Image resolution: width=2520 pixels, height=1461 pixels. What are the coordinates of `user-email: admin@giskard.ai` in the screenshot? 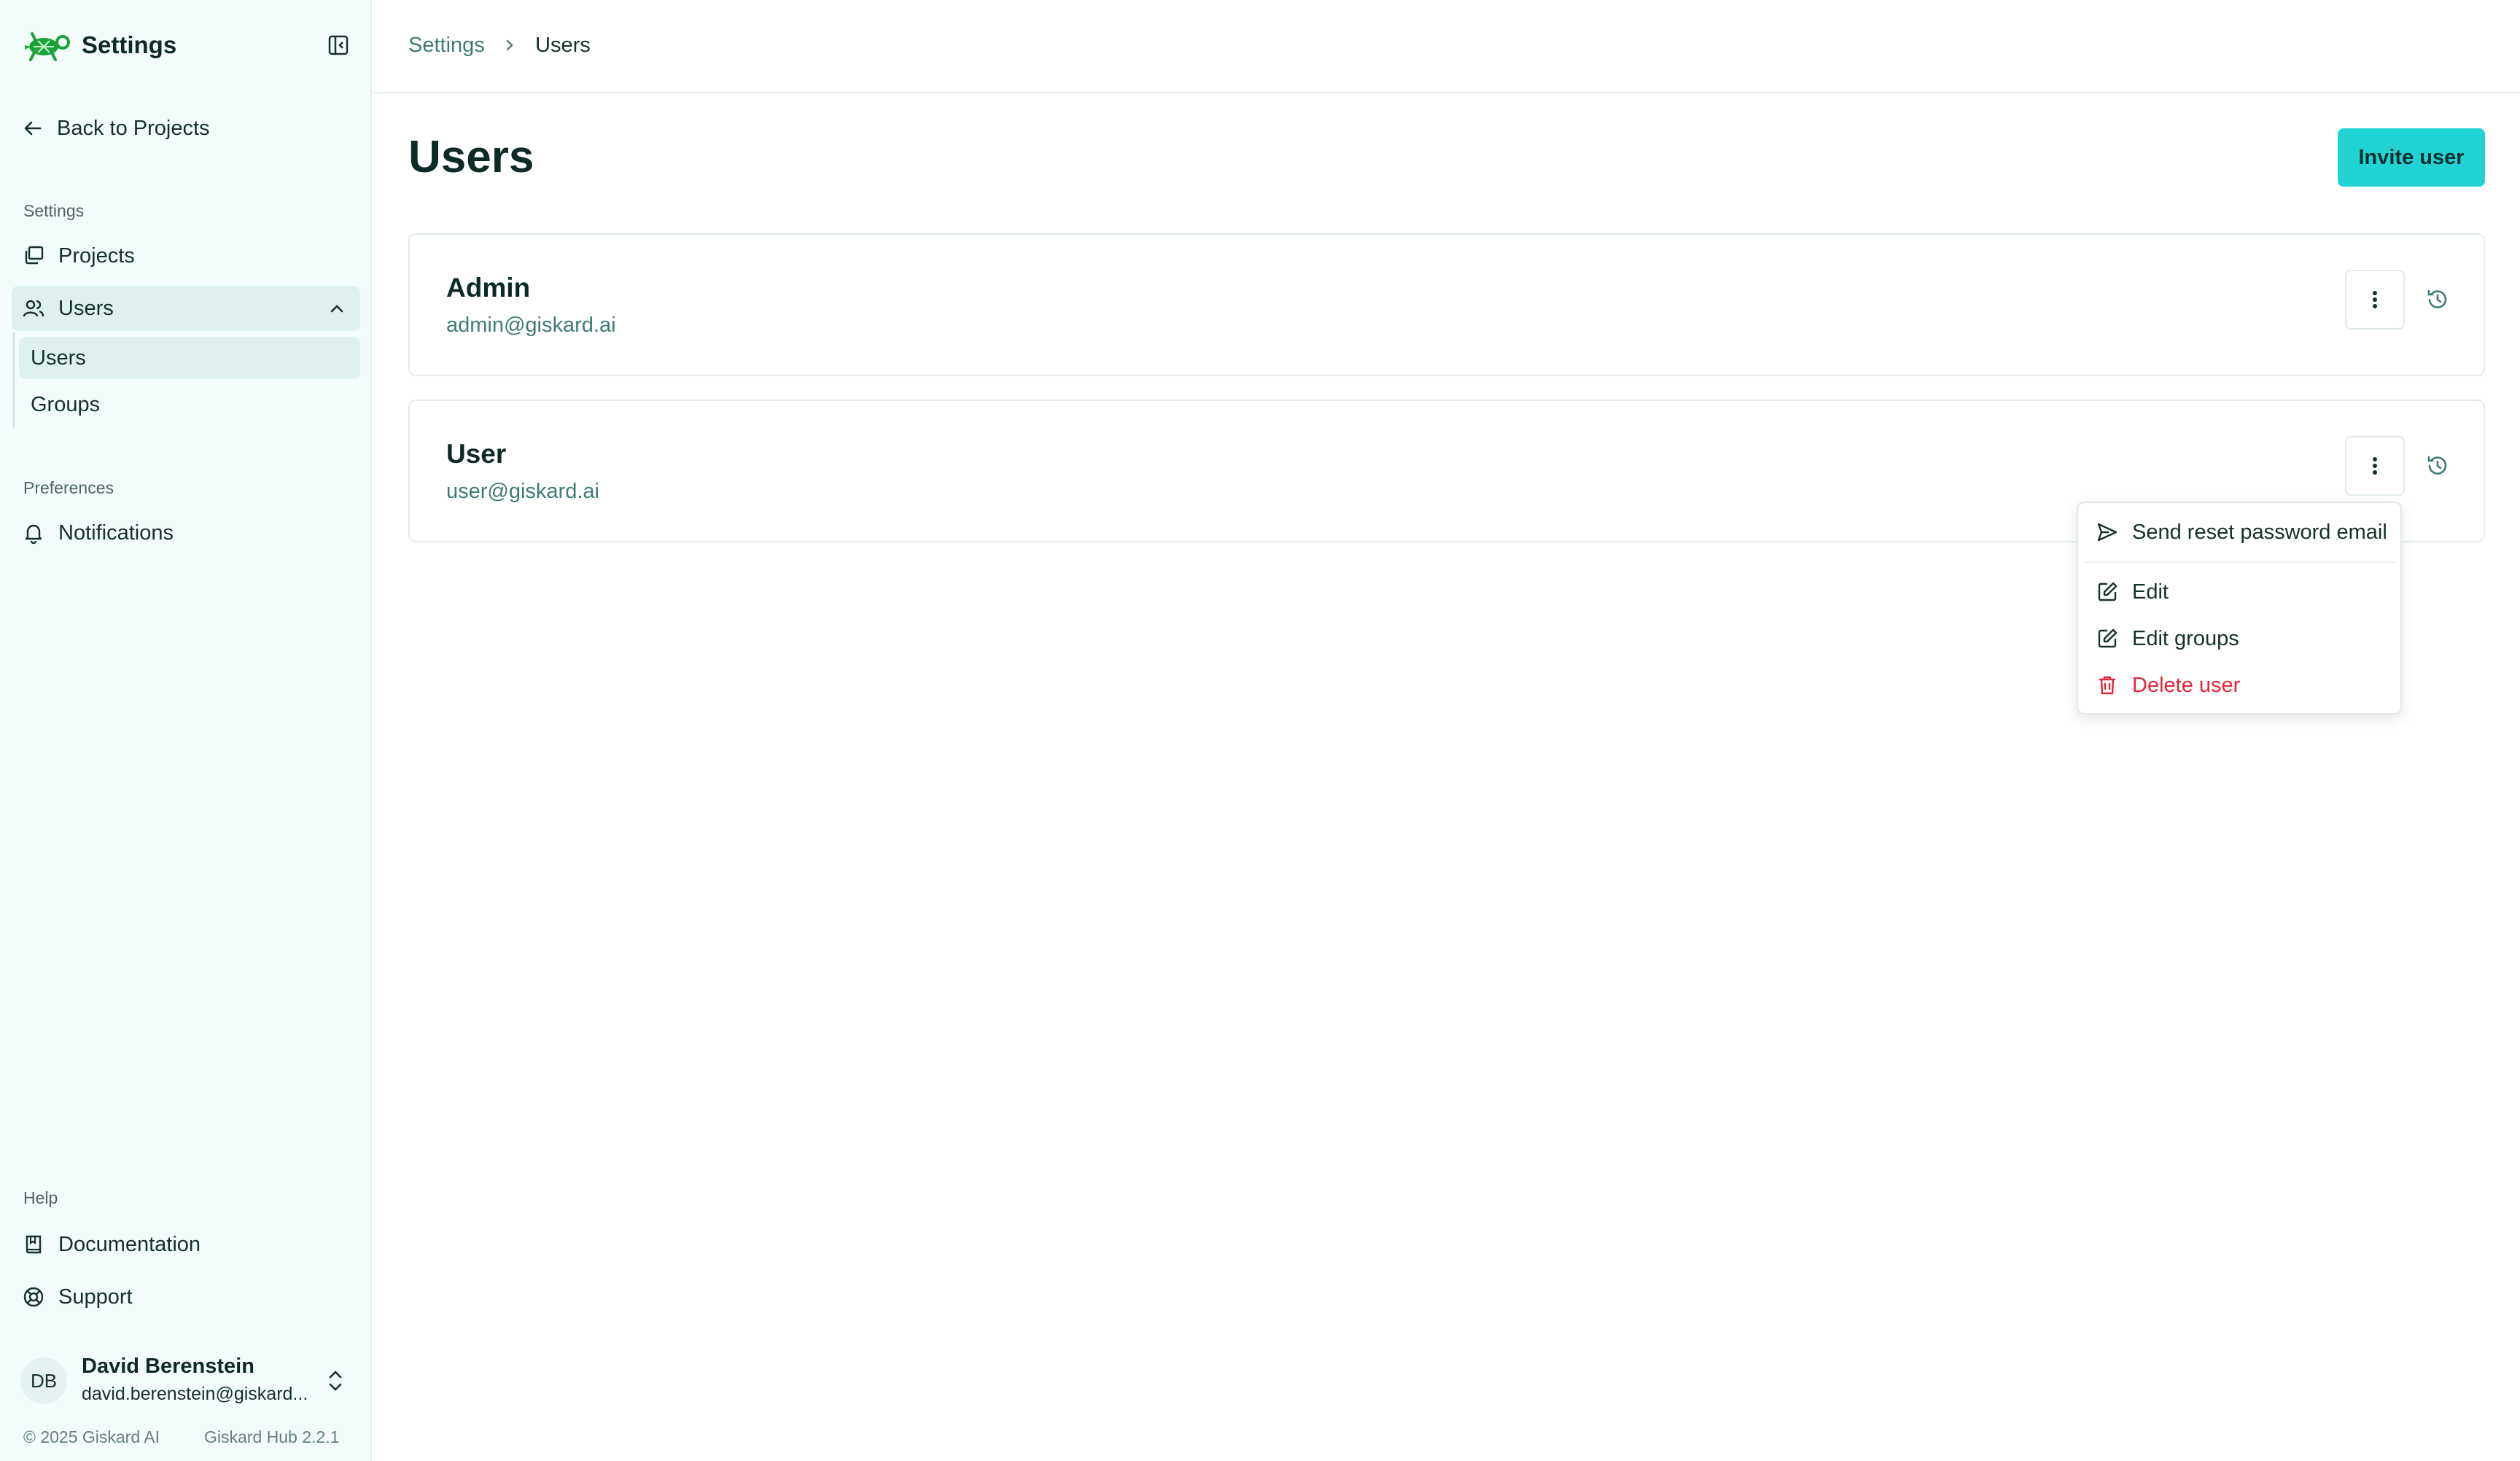 It's located at (531, 325).